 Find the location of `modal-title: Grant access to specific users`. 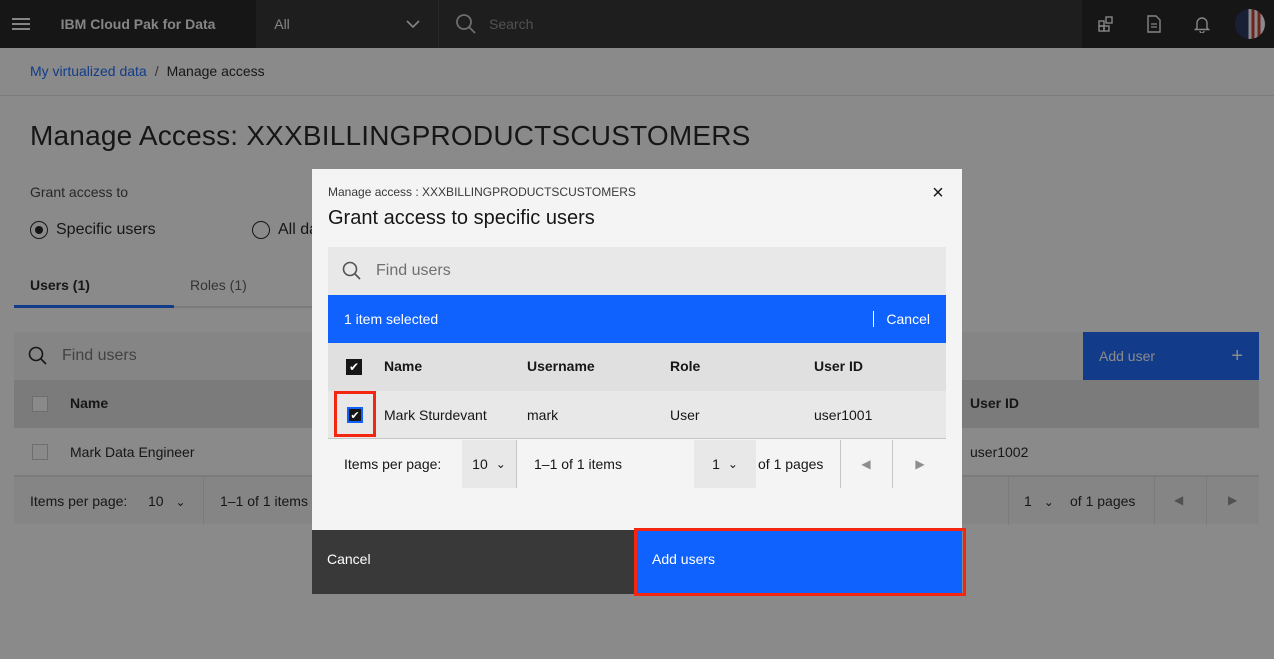

modal-title: Grant access to specific users is located at coordinates (461, 218).